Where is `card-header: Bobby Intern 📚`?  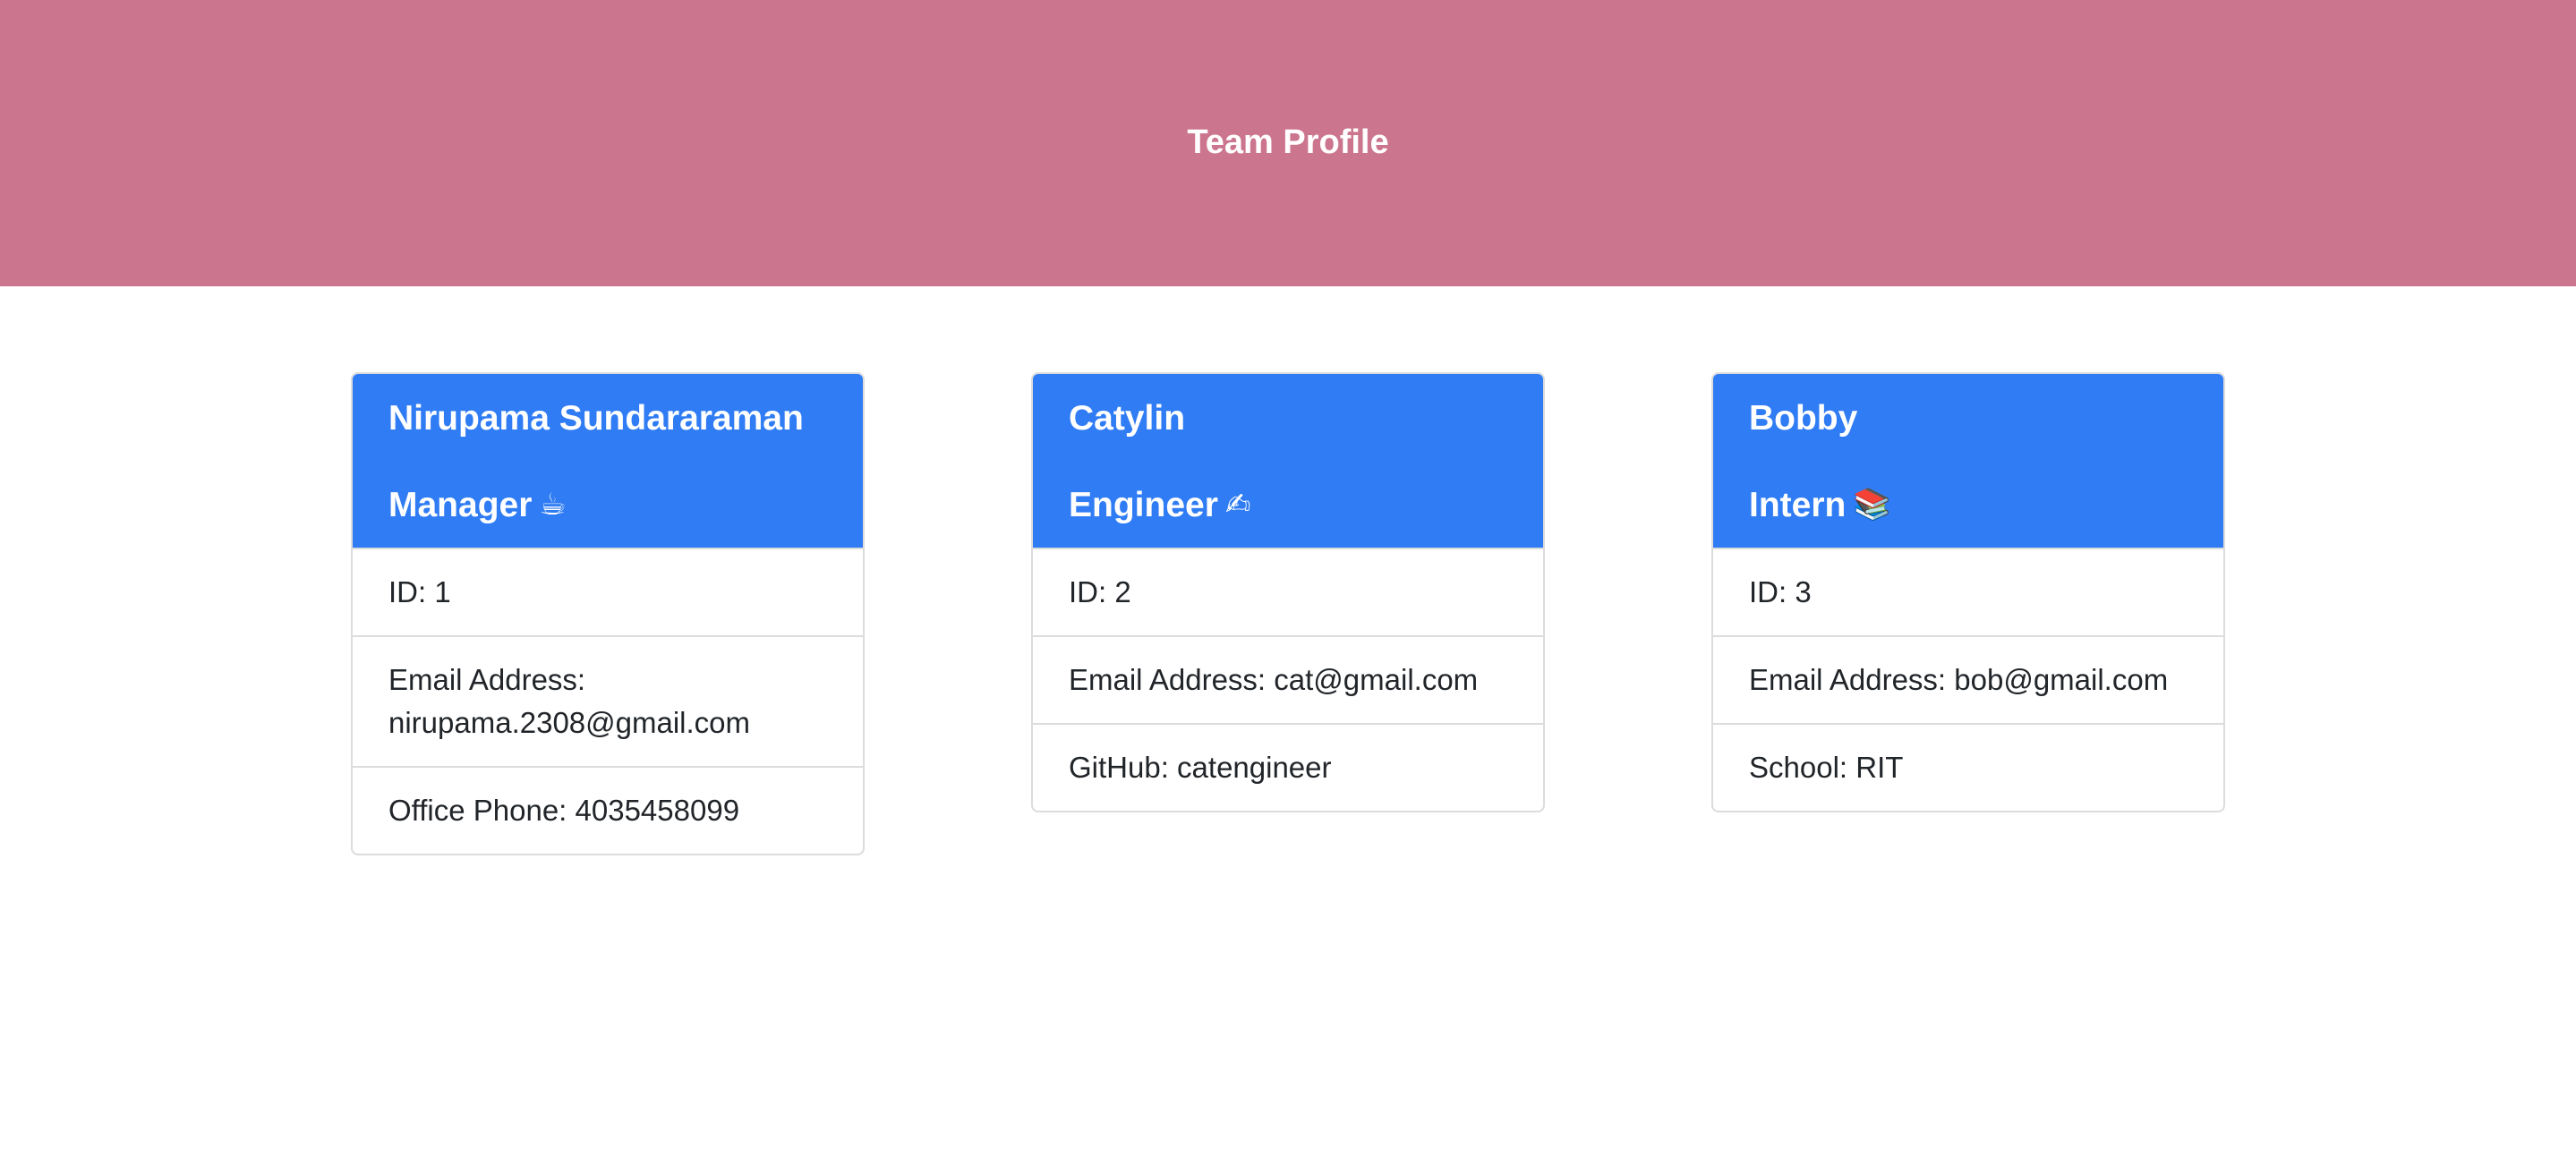
card-header: Bobby Intern 📚 is located at coordinates (1968, 461).